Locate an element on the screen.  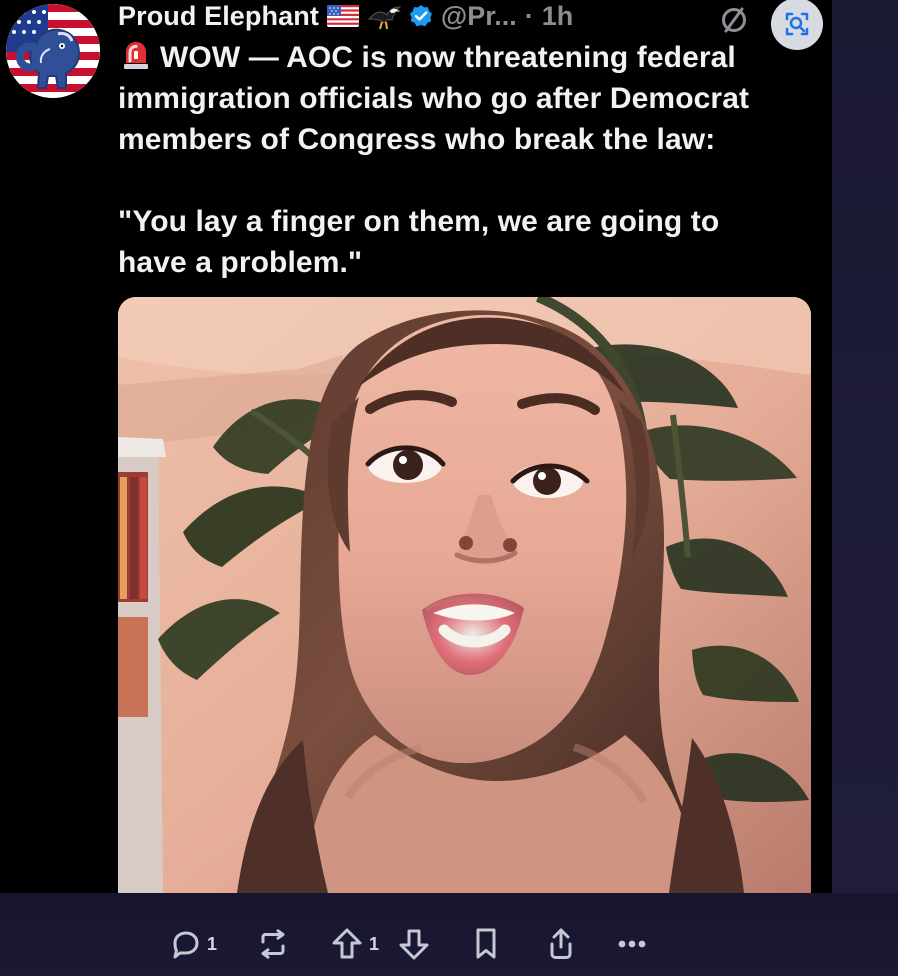
repost-icon is located at coordinates (273, 944).